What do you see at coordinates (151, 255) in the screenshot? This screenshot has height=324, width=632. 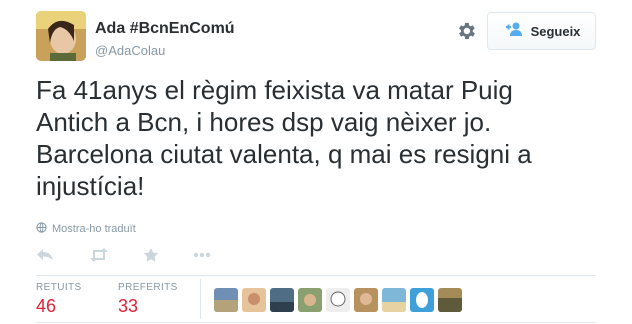 I see `favorite-icon` at bounding box center [151, 255].